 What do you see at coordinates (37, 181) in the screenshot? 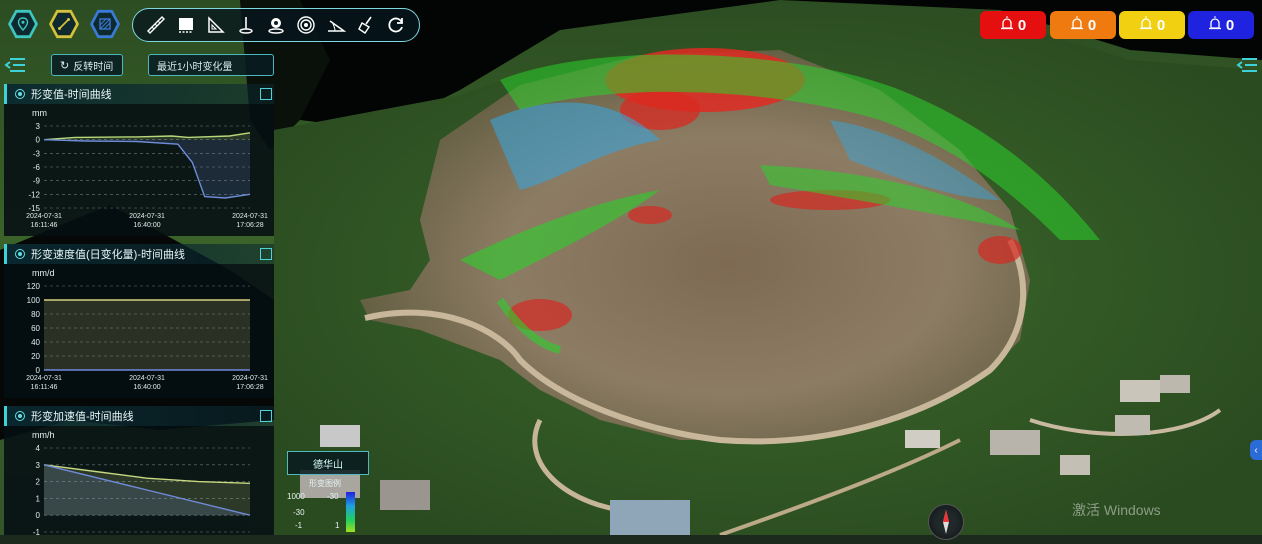
I see `y-tick-label: -9` at bounding box center [37, 181].